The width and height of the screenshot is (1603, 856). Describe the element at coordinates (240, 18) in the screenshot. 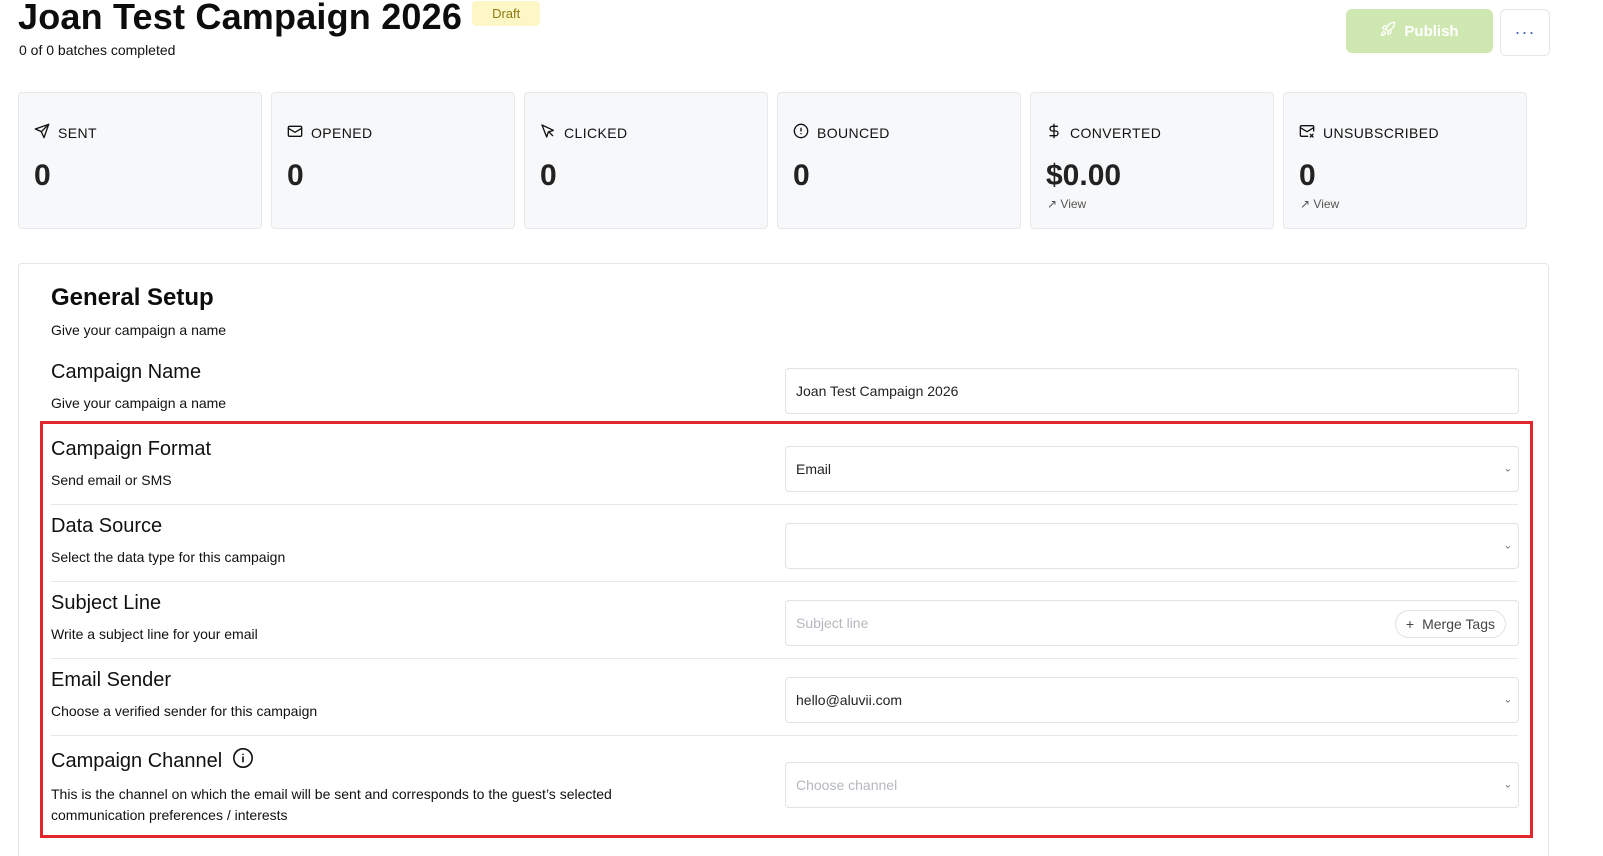

I see `page-title: Joan Test Campaign 2026` at that location.